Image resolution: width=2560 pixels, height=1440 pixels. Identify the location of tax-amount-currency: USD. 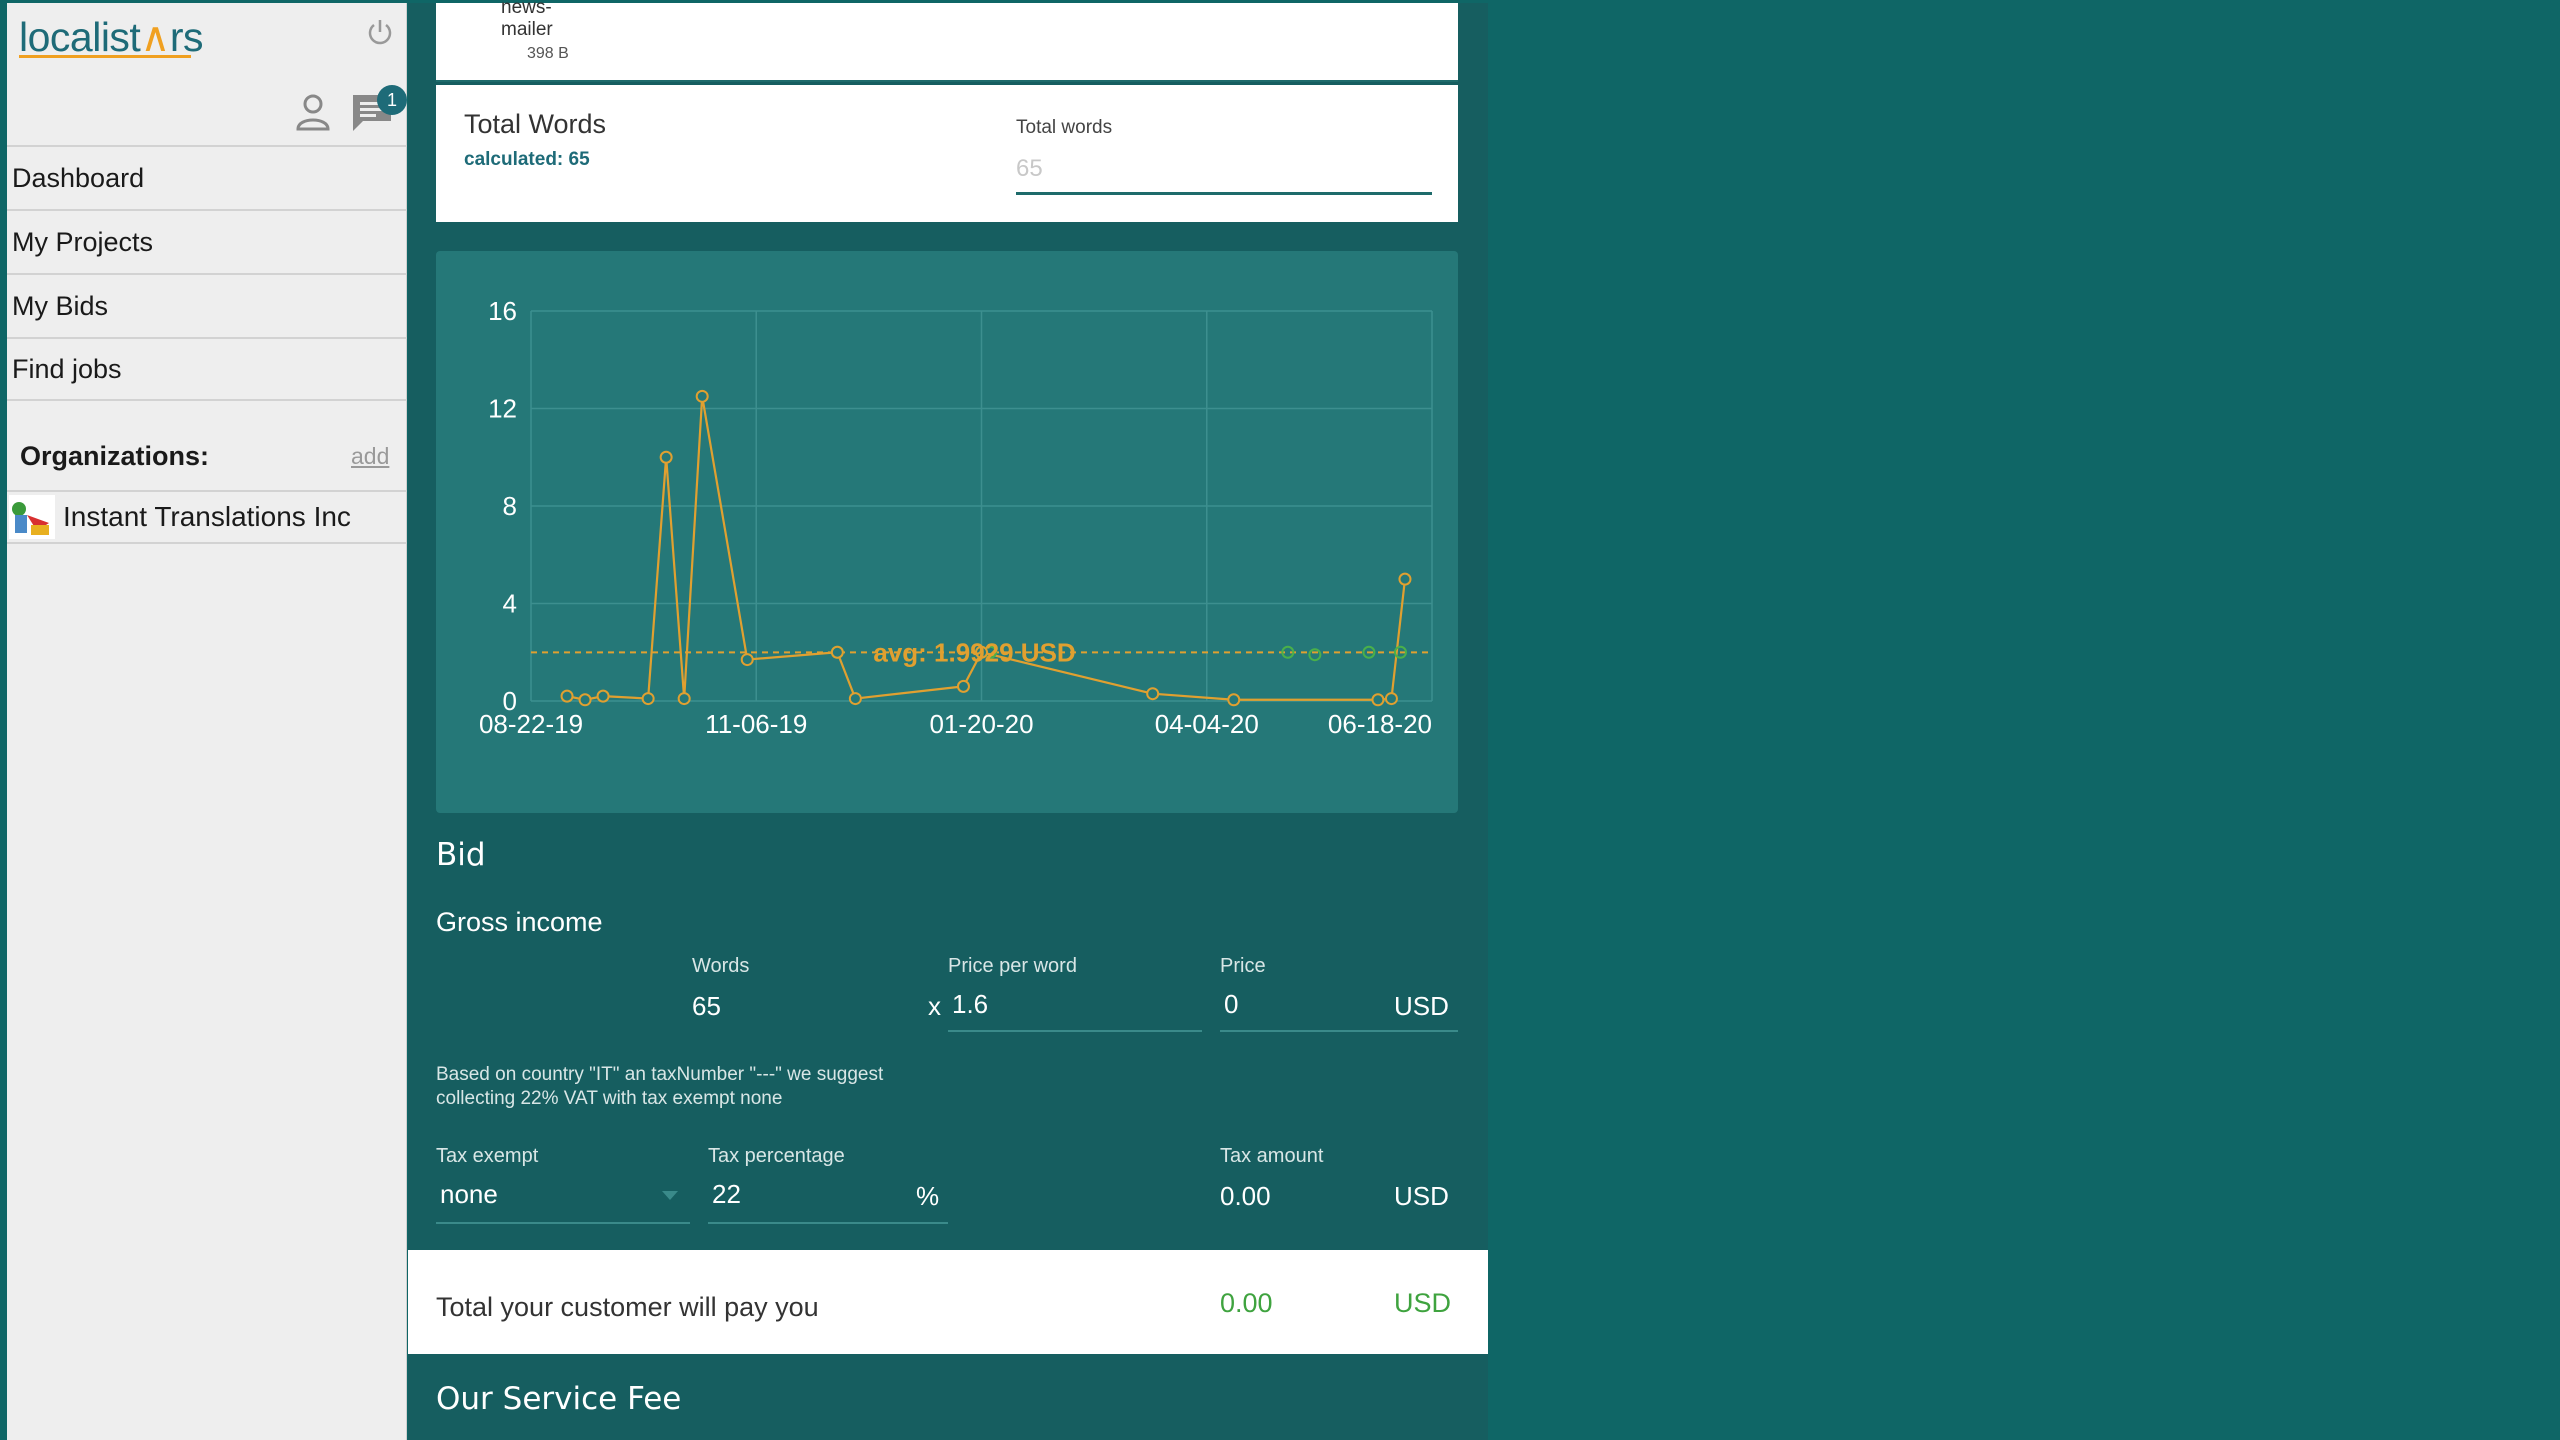
(1421, 1196).